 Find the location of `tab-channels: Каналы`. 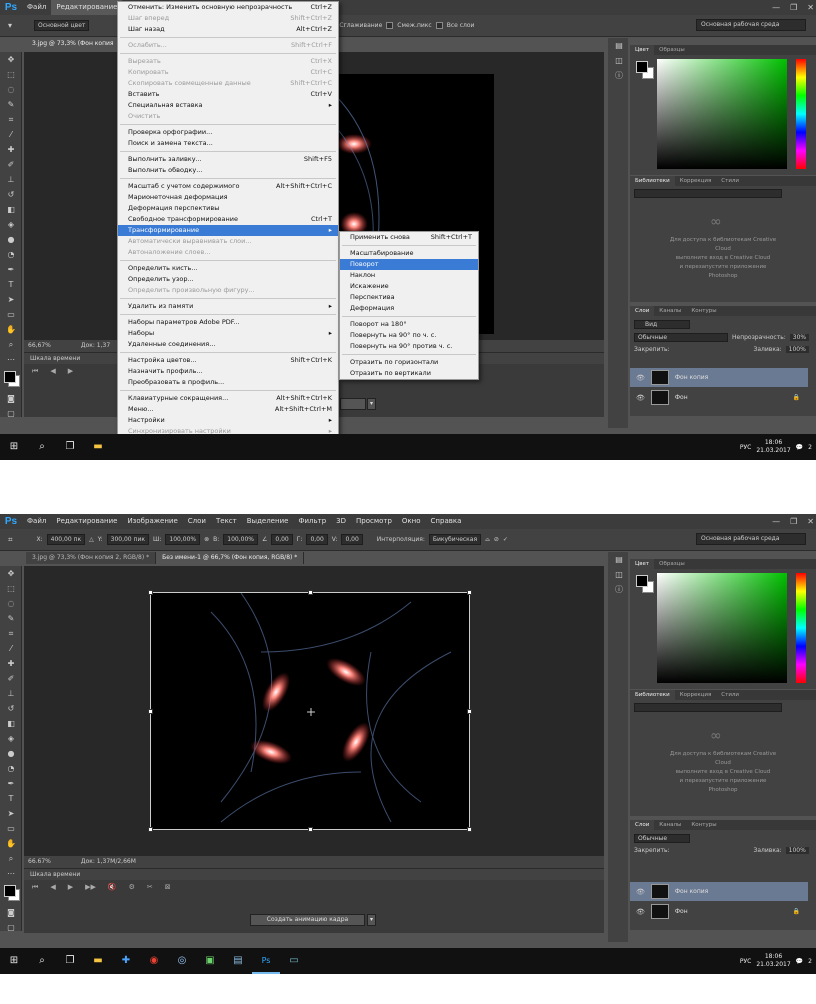

tab-channels: Каналы is located at coordinates (670, 825).